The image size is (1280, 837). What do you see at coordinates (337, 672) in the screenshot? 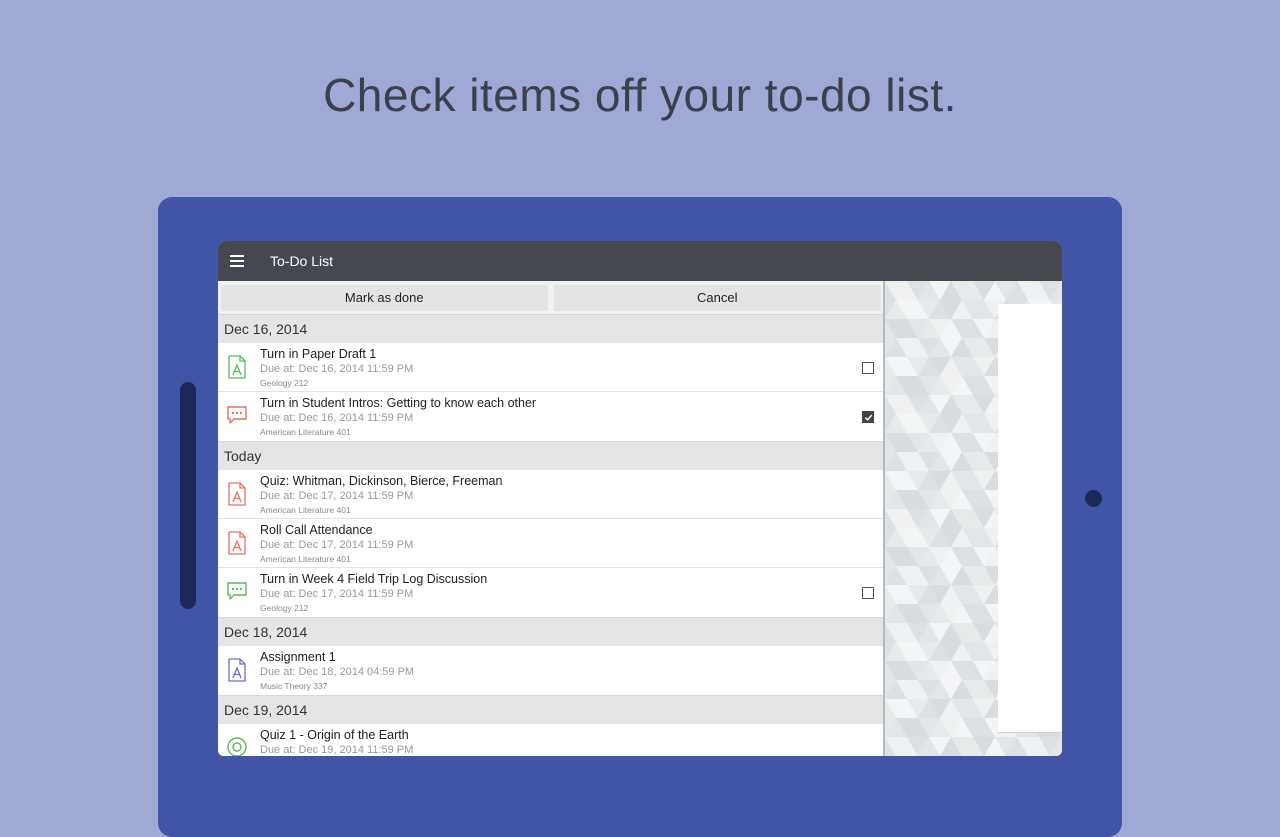
I see `todo-due-date: Due at: Dec 18, 2014 04:59 PM` at bounding box center [337, 672].